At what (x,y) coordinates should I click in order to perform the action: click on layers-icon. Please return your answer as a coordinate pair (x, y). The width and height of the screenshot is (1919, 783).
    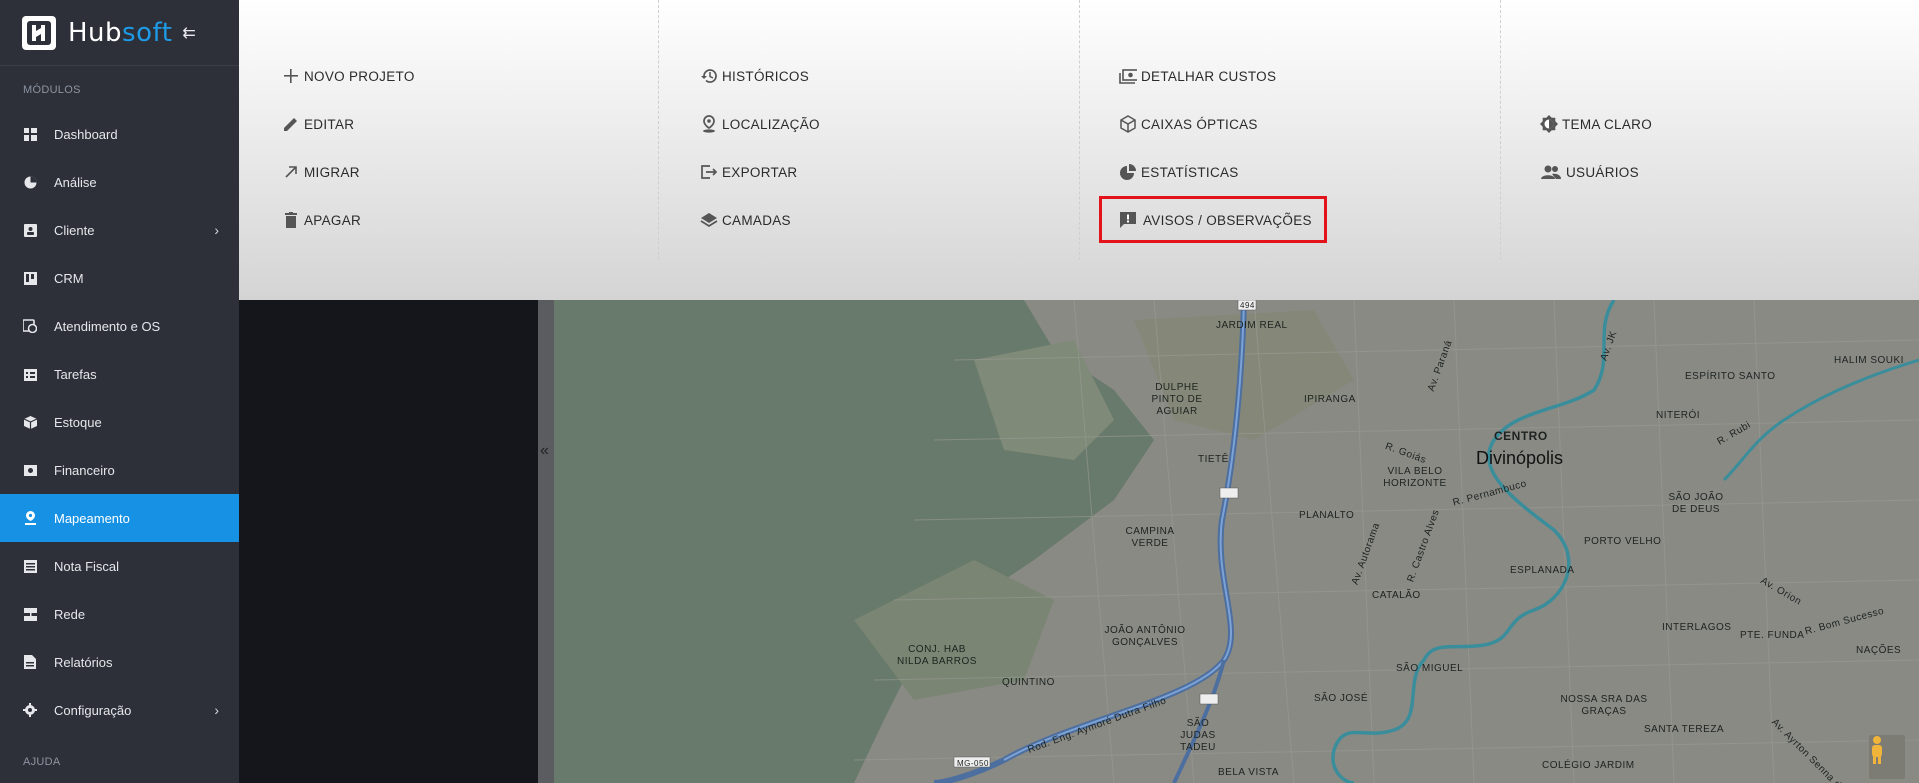
    Looking at the image, I should click on (709, 220).